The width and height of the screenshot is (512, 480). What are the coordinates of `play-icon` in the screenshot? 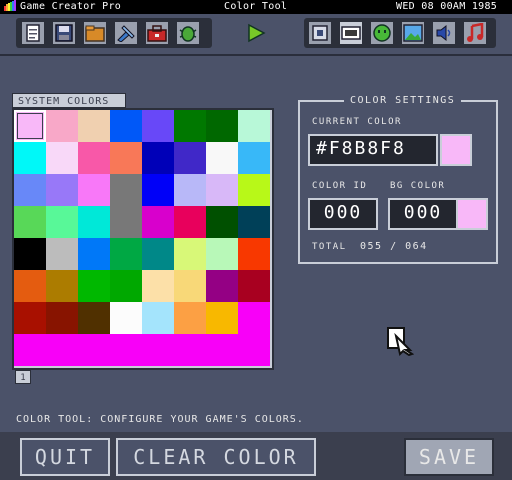 It's located at (256, 33).